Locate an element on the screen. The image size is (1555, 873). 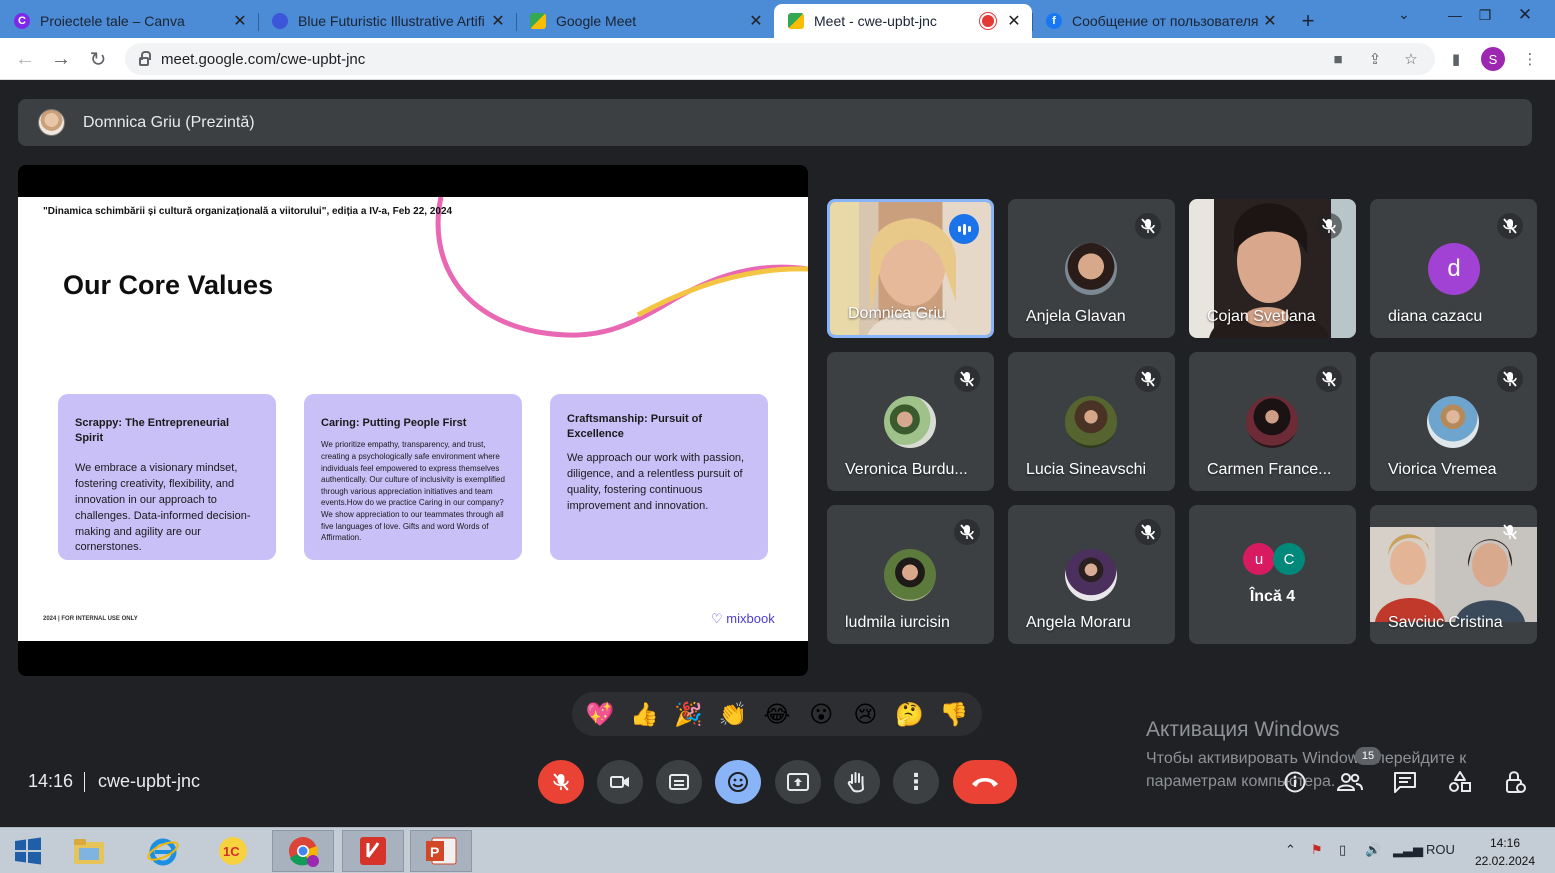
chat-button is located at coordinates (1405, 782).